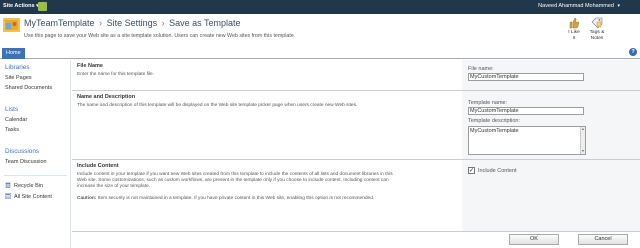 The width and height of the screenshot is (640, 248). Describe the element at coordinates (494, 131) in the screenshot. I see `template-description-value: MyCustomTemplate` at that location.